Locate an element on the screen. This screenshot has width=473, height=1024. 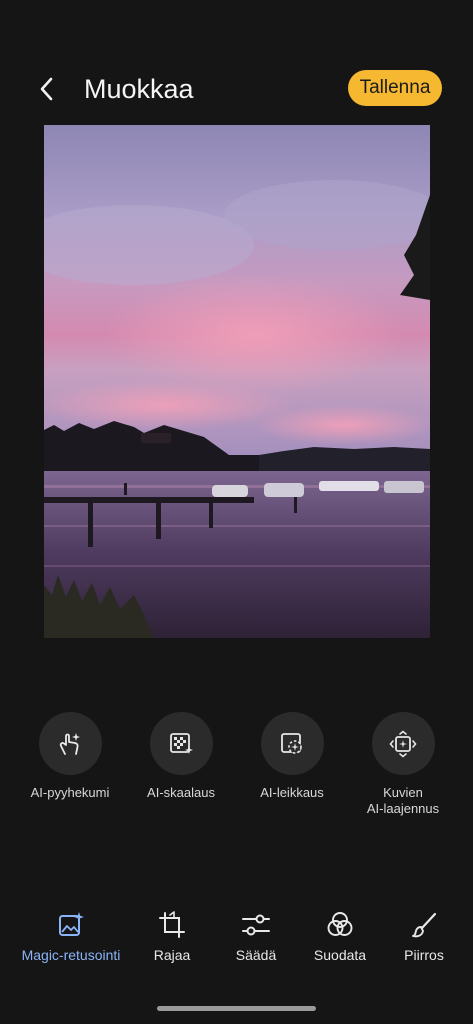
nav-crop-label: Rajaa is located at coordinates (172, 955).